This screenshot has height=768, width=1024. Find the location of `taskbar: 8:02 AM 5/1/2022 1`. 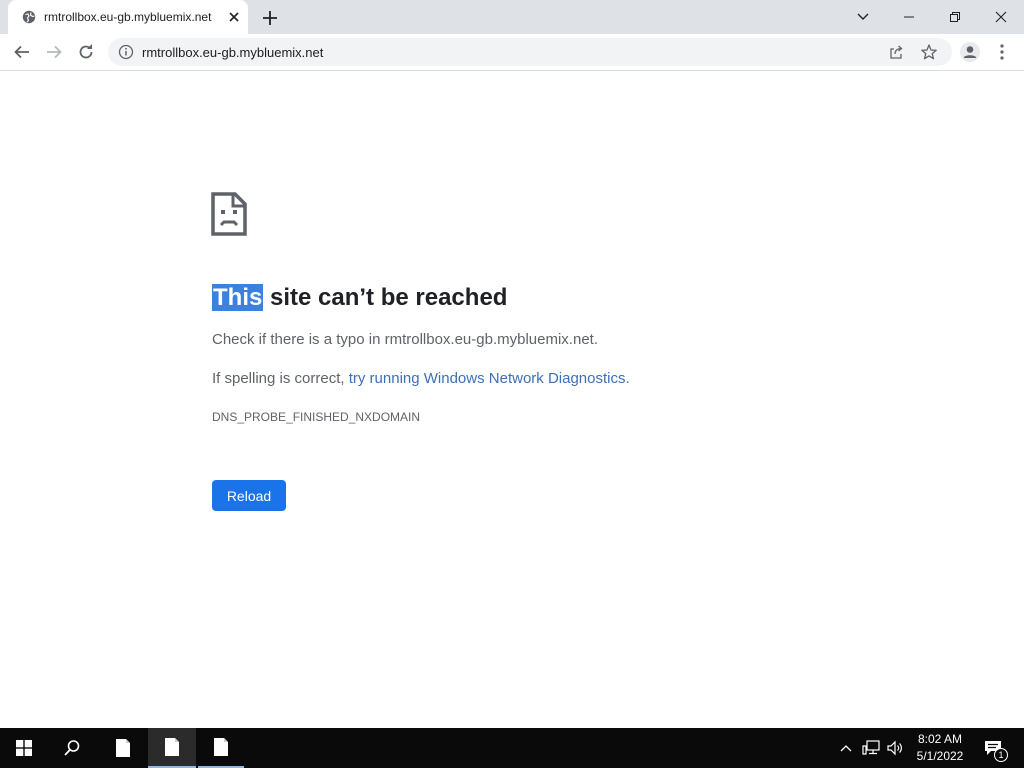

taskbar: 8:02 AM 5/1/2022 1 is located at coordinates (512, 748).